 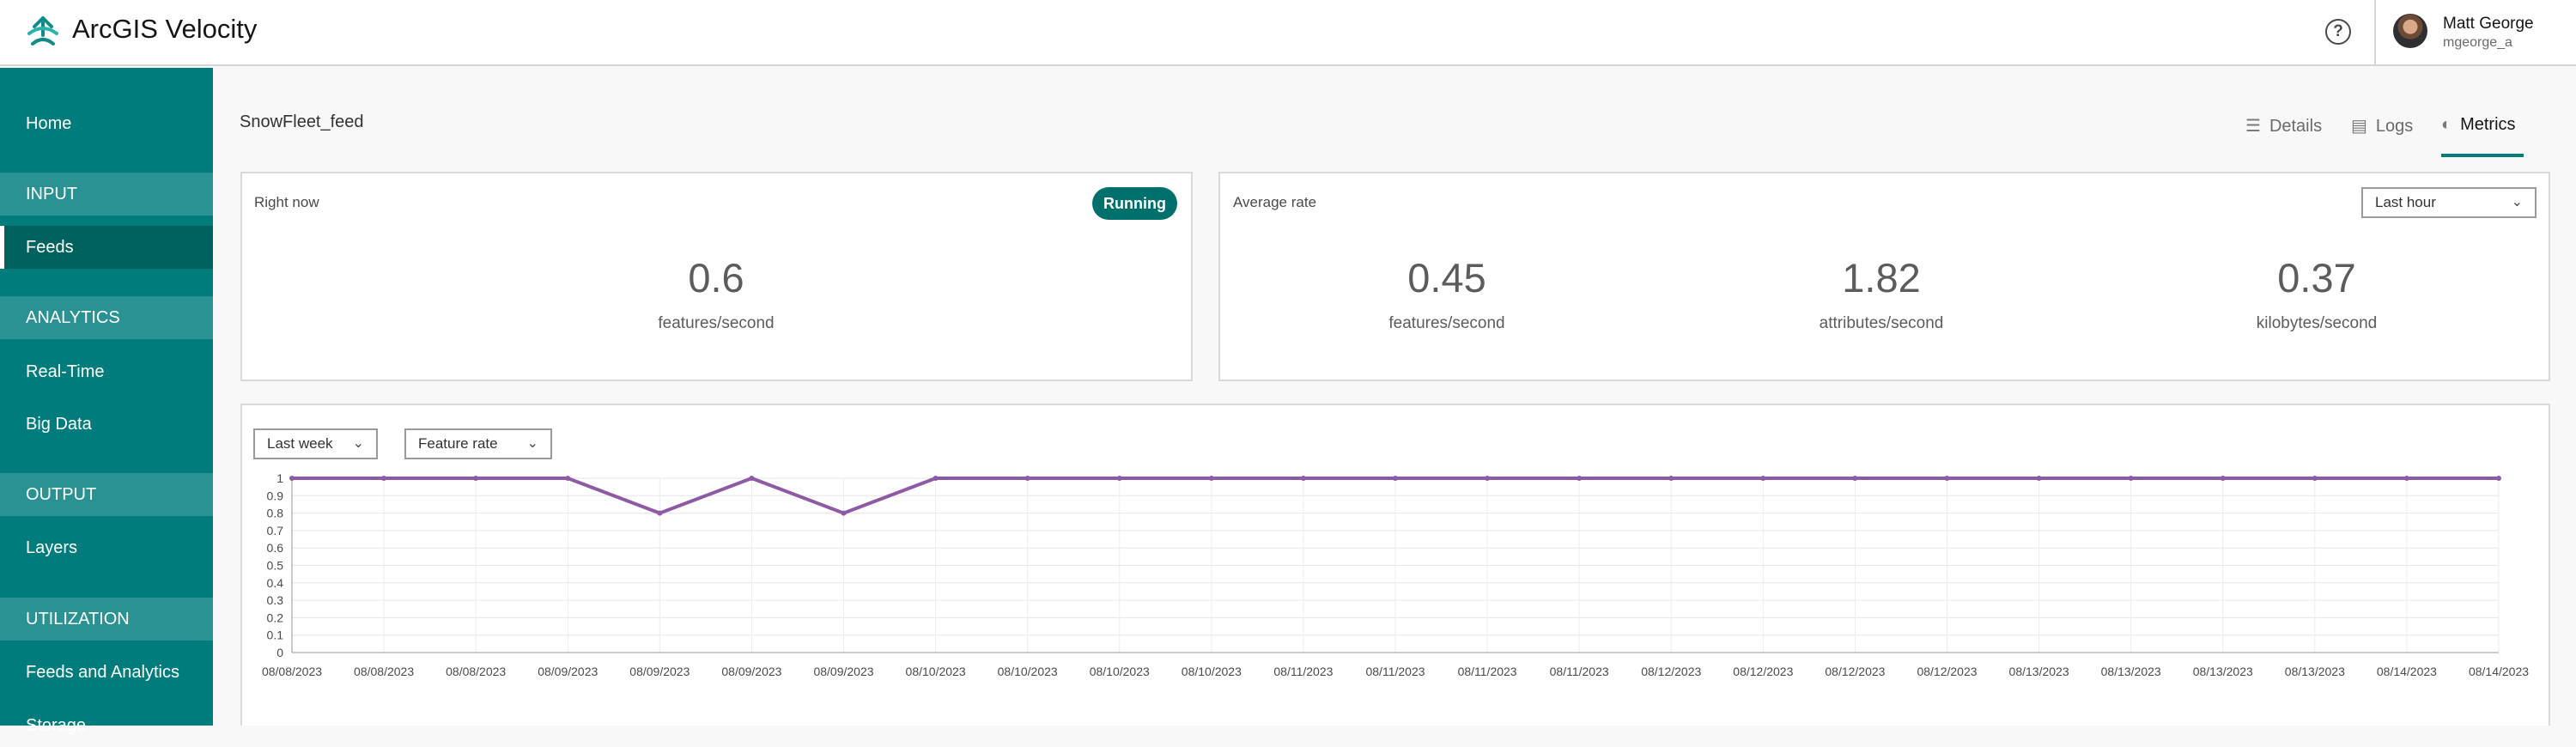 I want to click on tab-metrics: ◐ Metrics, so click(x=2478, y=125).